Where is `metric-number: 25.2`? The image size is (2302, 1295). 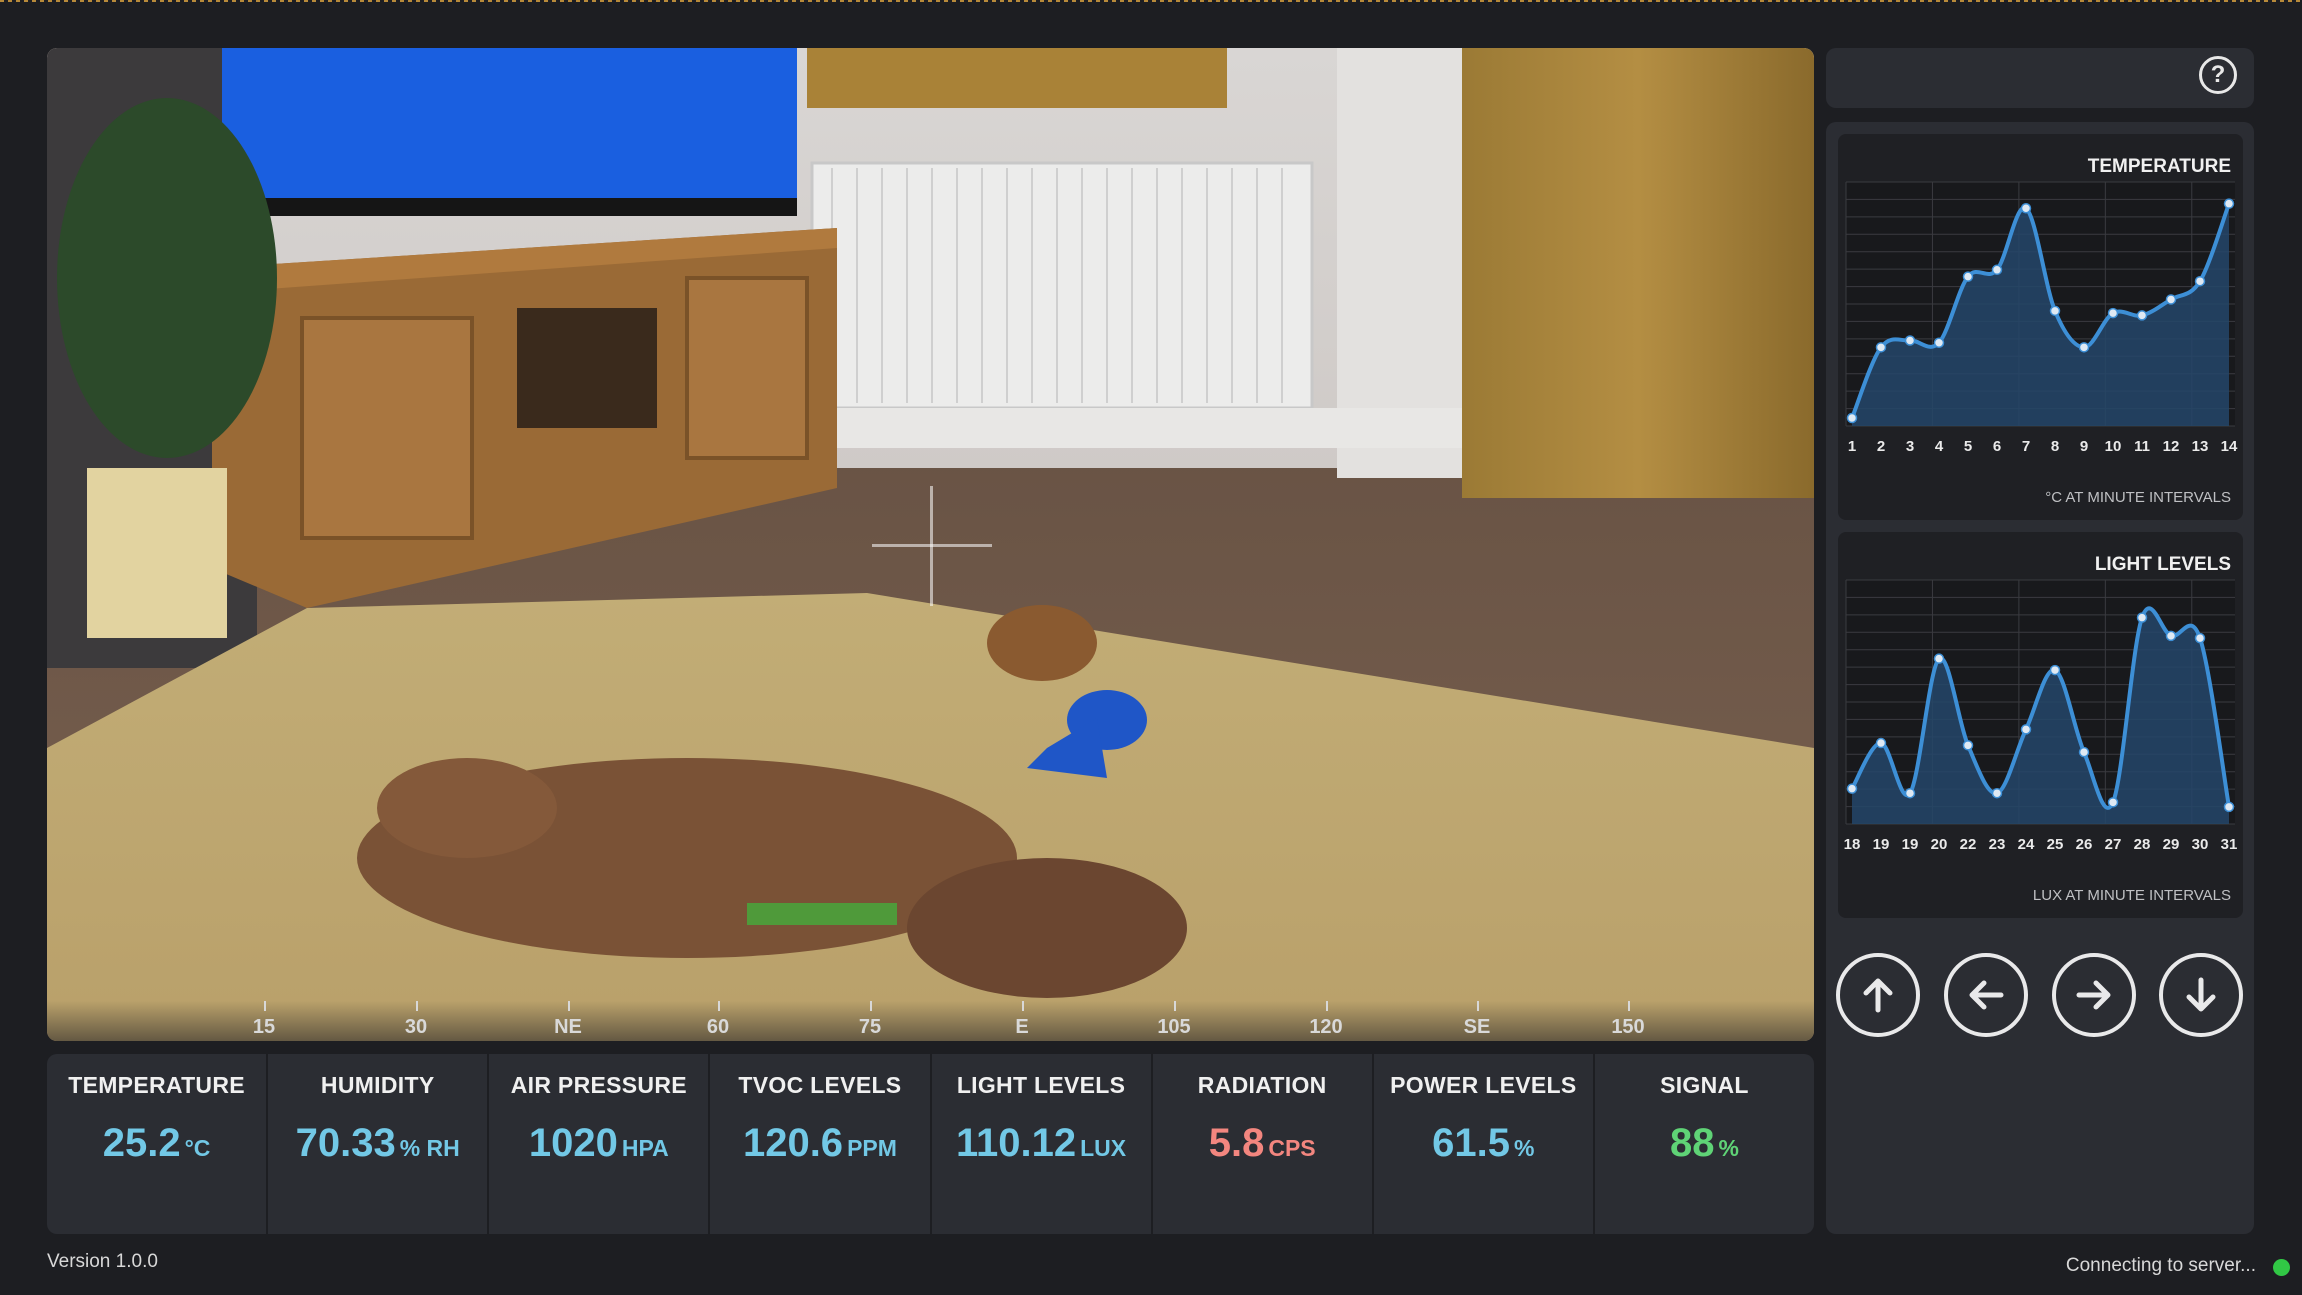 metric-number: 25.2 is located at coordinates (141, 1143).